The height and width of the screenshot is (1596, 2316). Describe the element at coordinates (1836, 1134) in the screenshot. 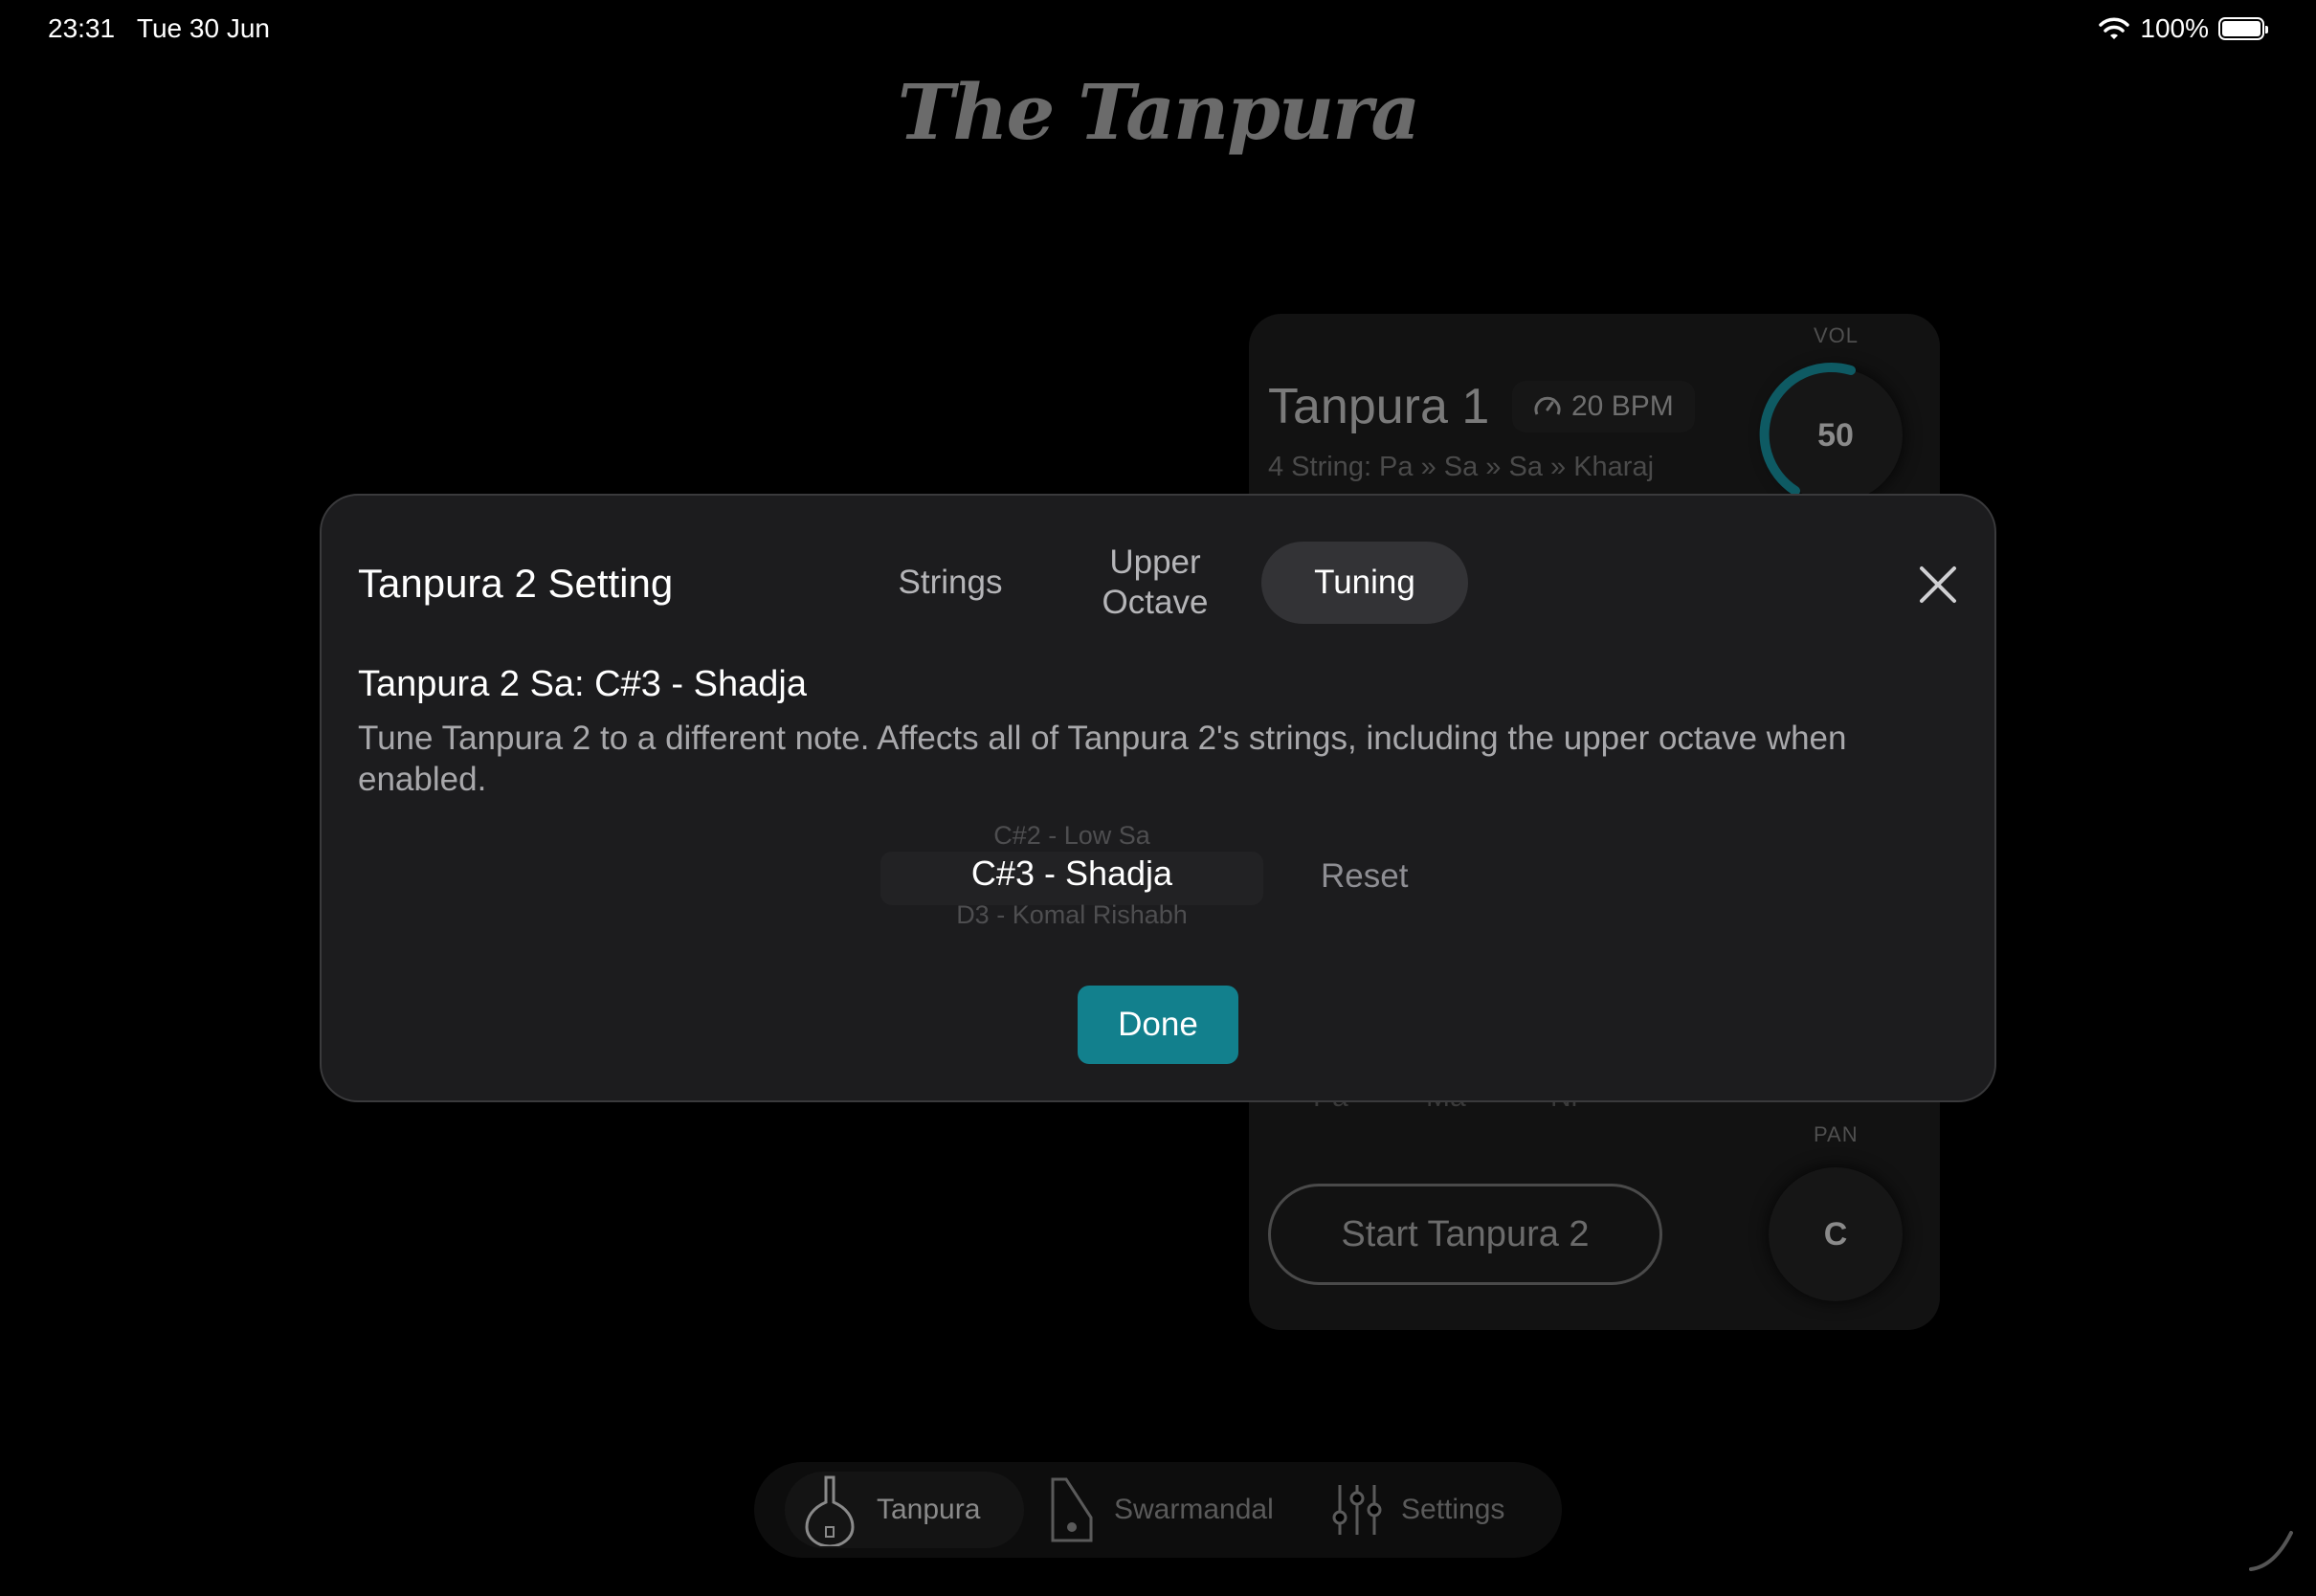

I see `pan-label: PAN` at that location.